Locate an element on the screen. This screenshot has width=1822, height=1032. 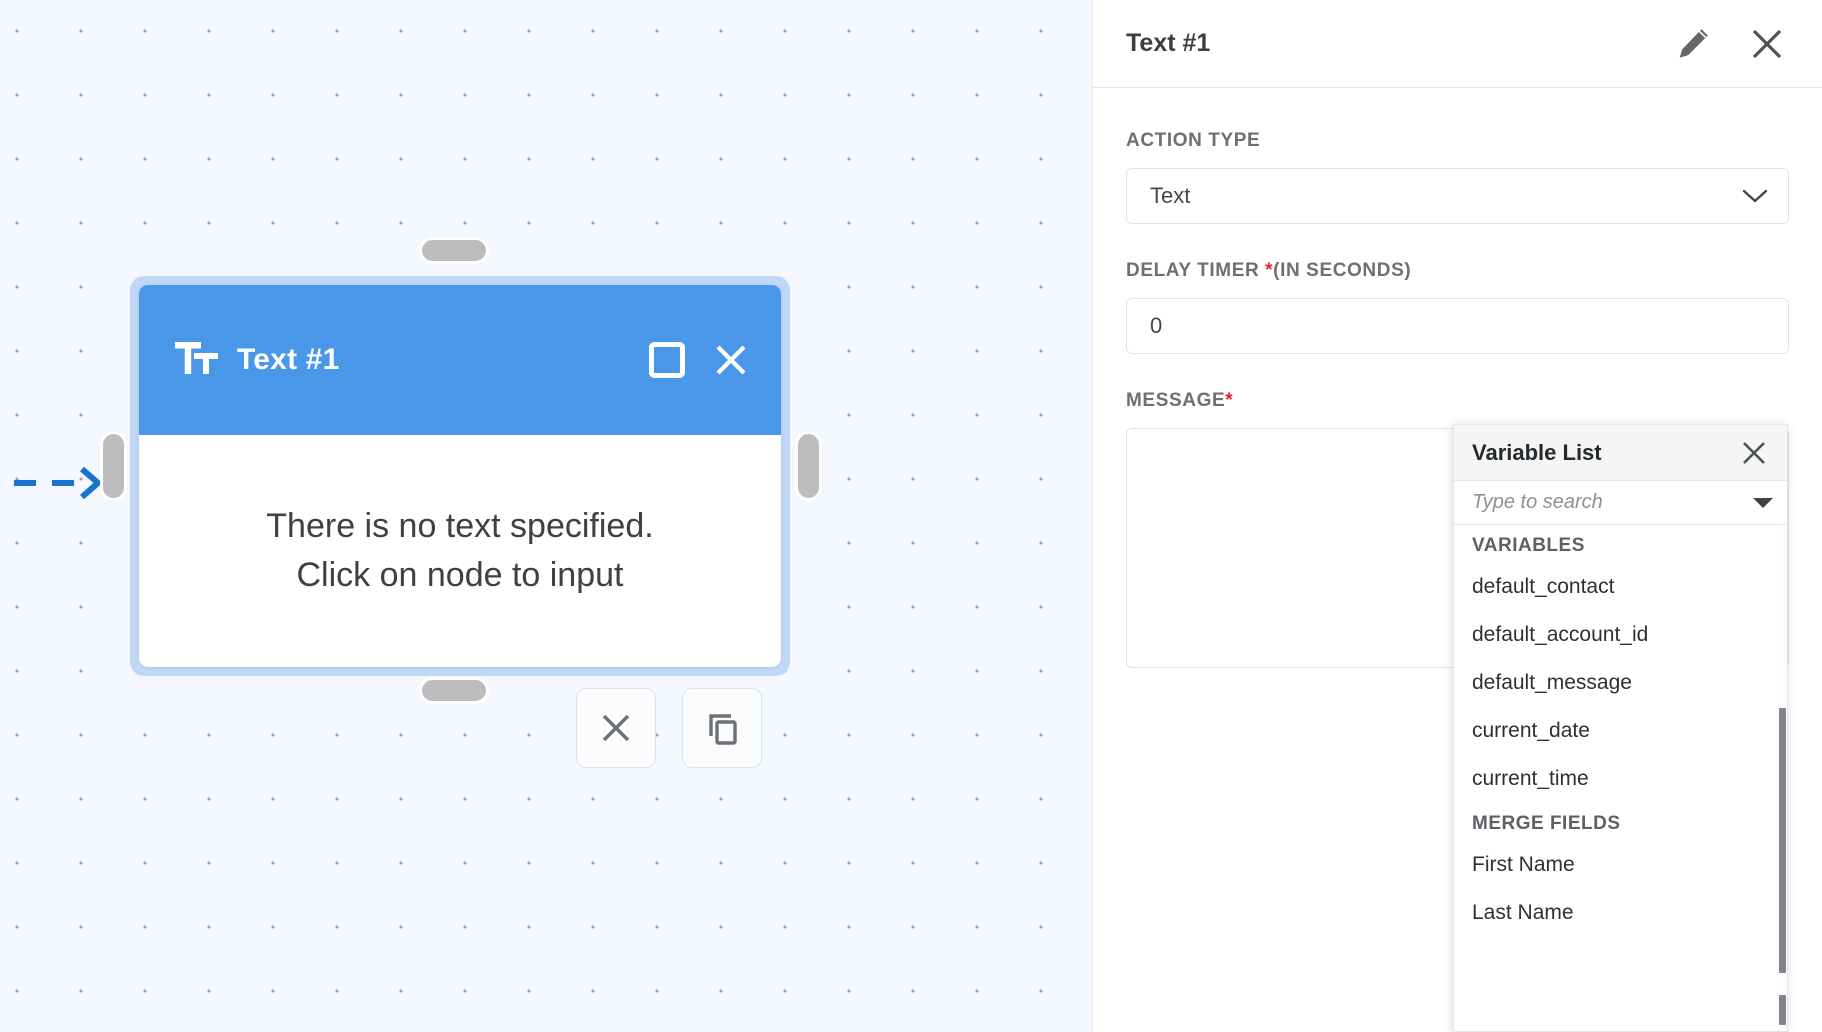
panel-close-button is located at coordinates (1767, 44).